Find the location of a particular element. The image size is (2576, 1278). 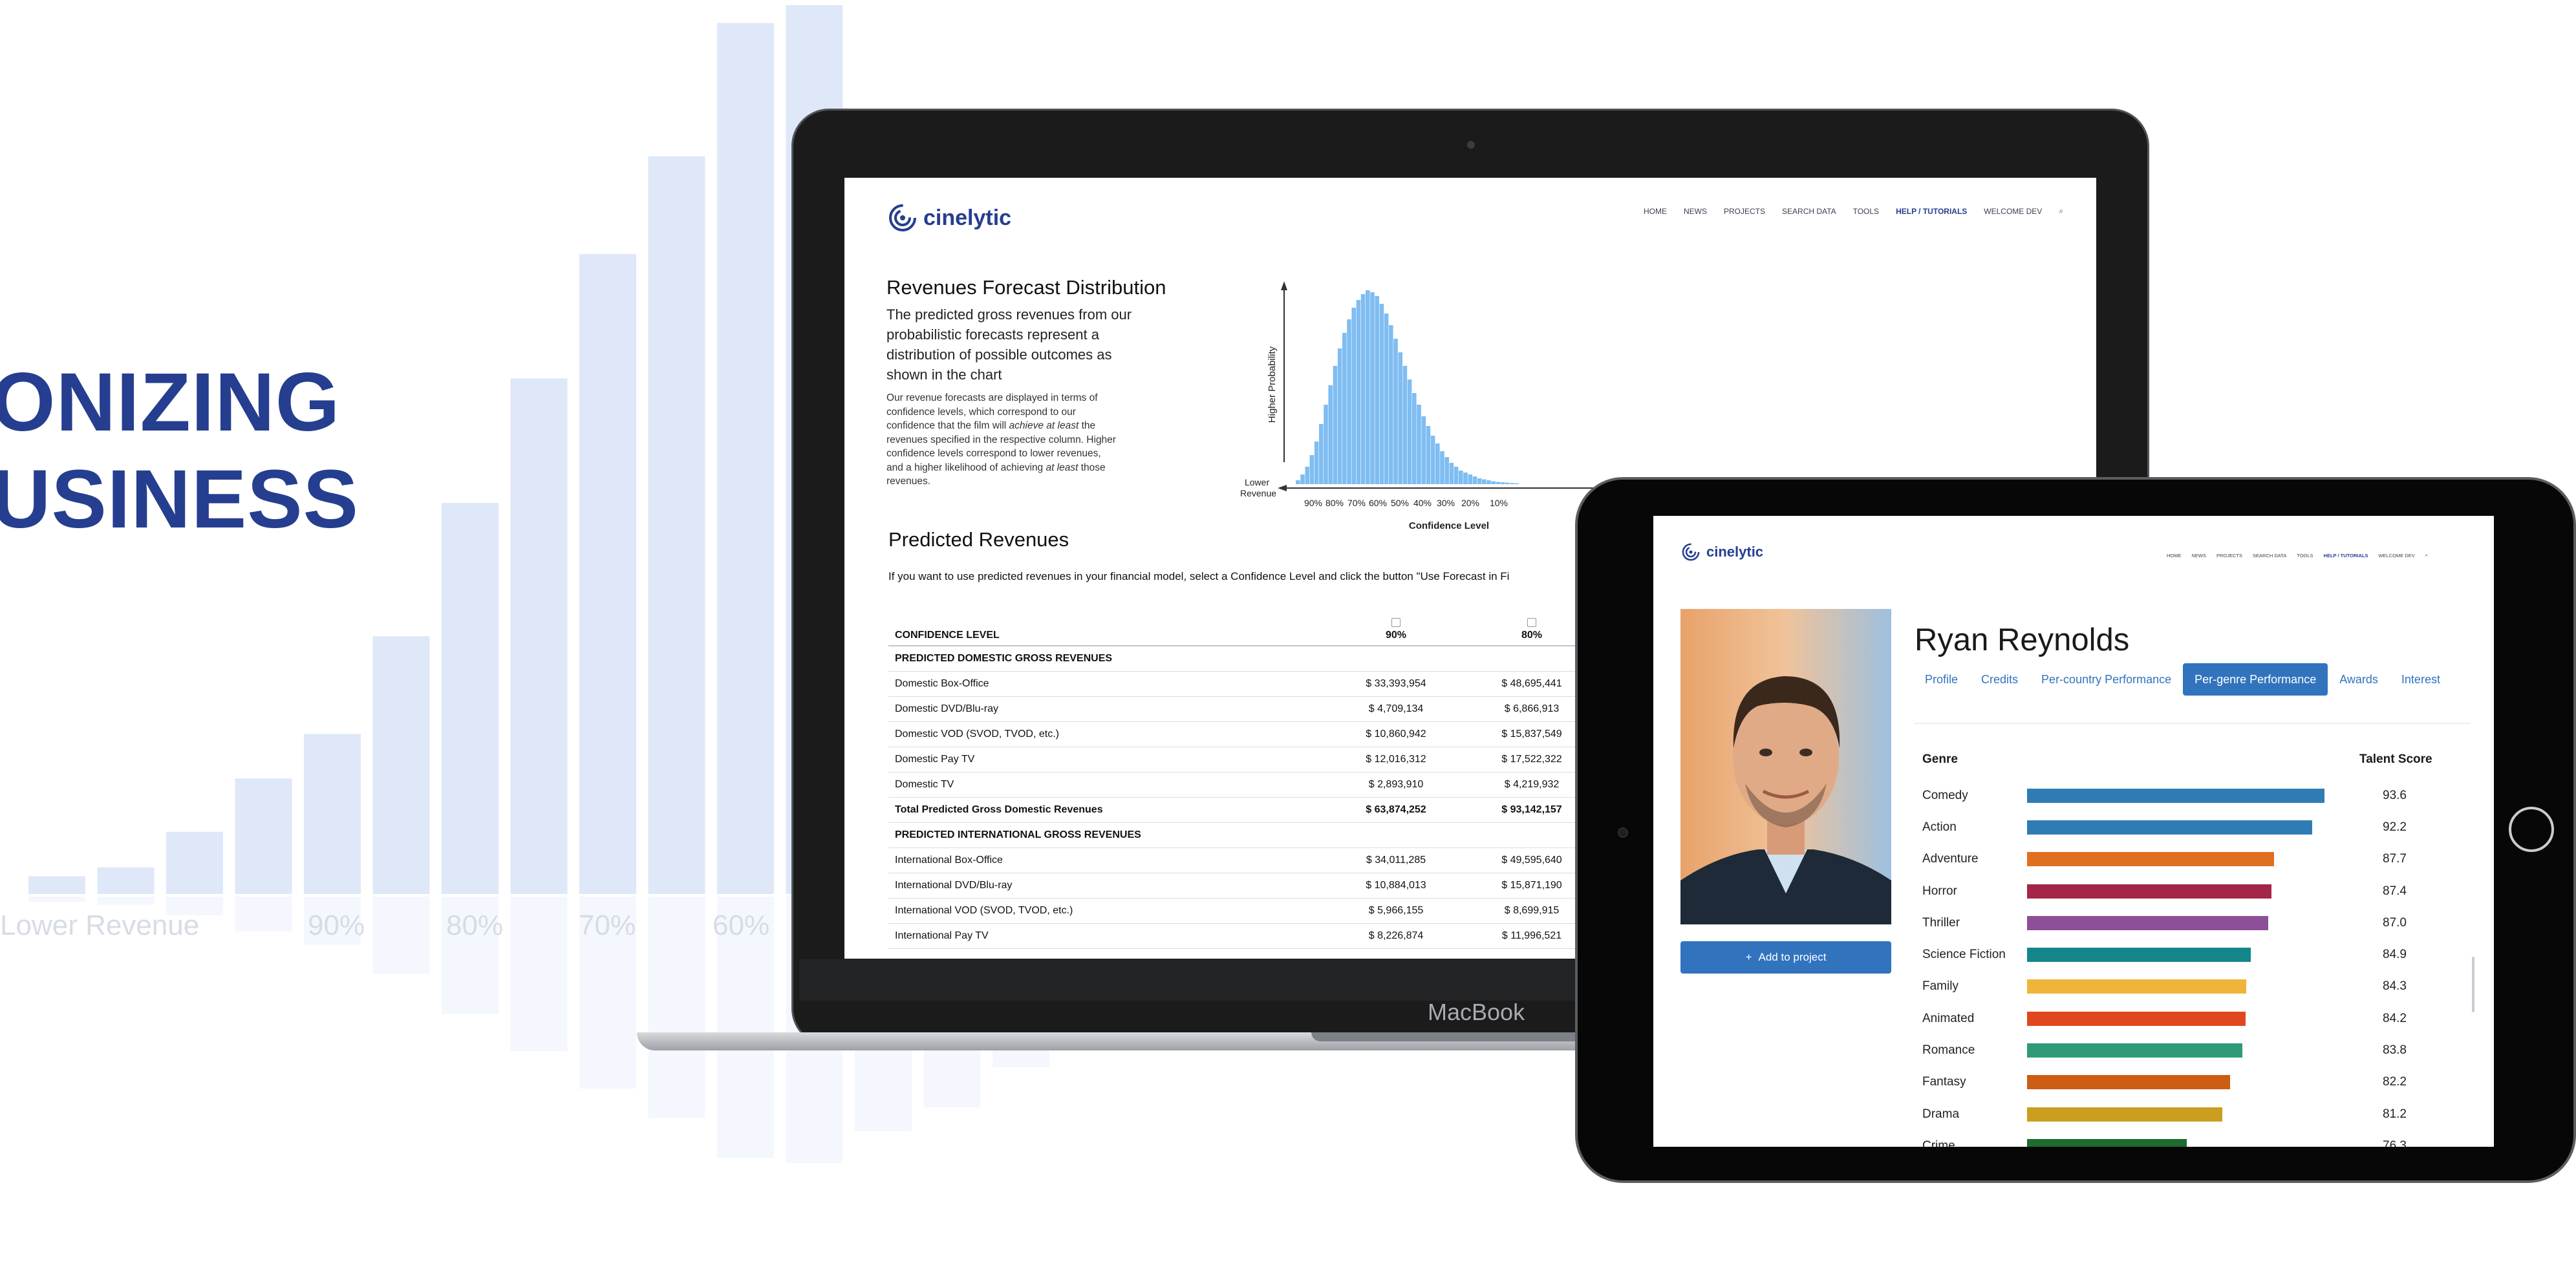

row-label: PREDICTED DOMESTIC GROSS REVENUES is located at coordinates (1108, 659).